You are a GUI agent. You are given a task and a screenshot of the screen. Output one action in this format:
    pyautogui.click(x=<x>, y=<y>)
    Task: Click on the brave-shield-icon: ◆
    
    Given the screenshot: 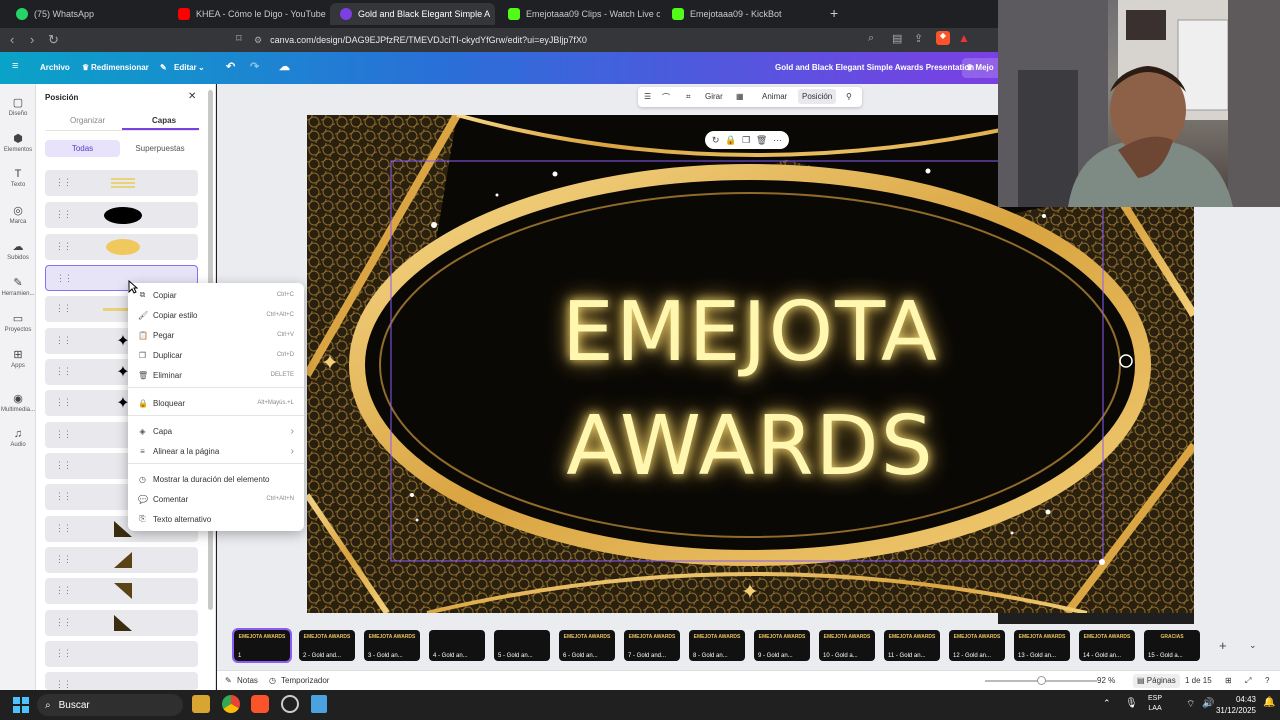 What is the action you would take?
    pyautogui.click(x=943, y=38)
    